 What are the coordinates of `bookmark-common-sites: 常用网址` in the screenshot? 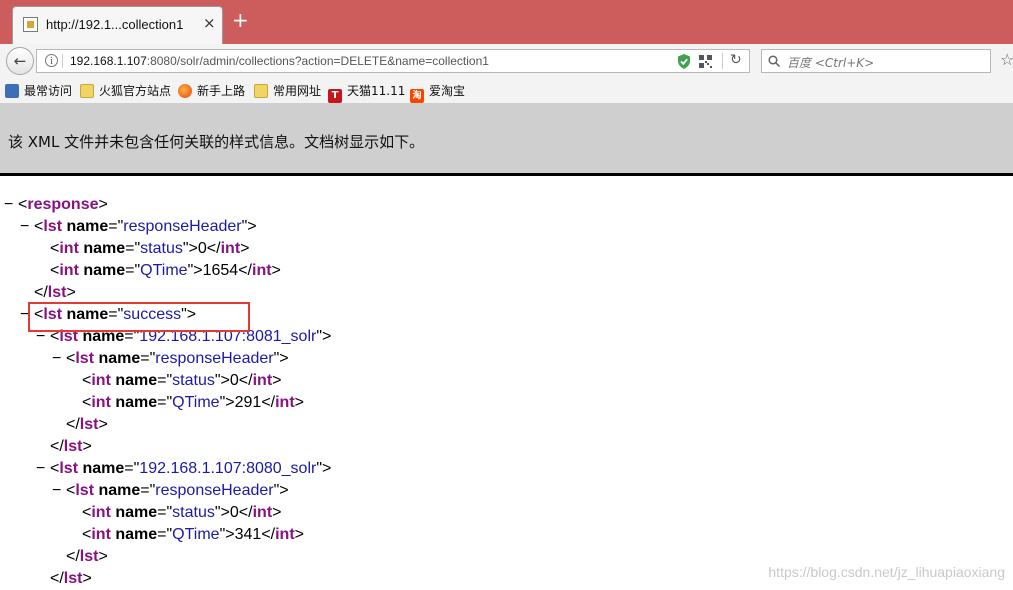 It's located at (287, 91).